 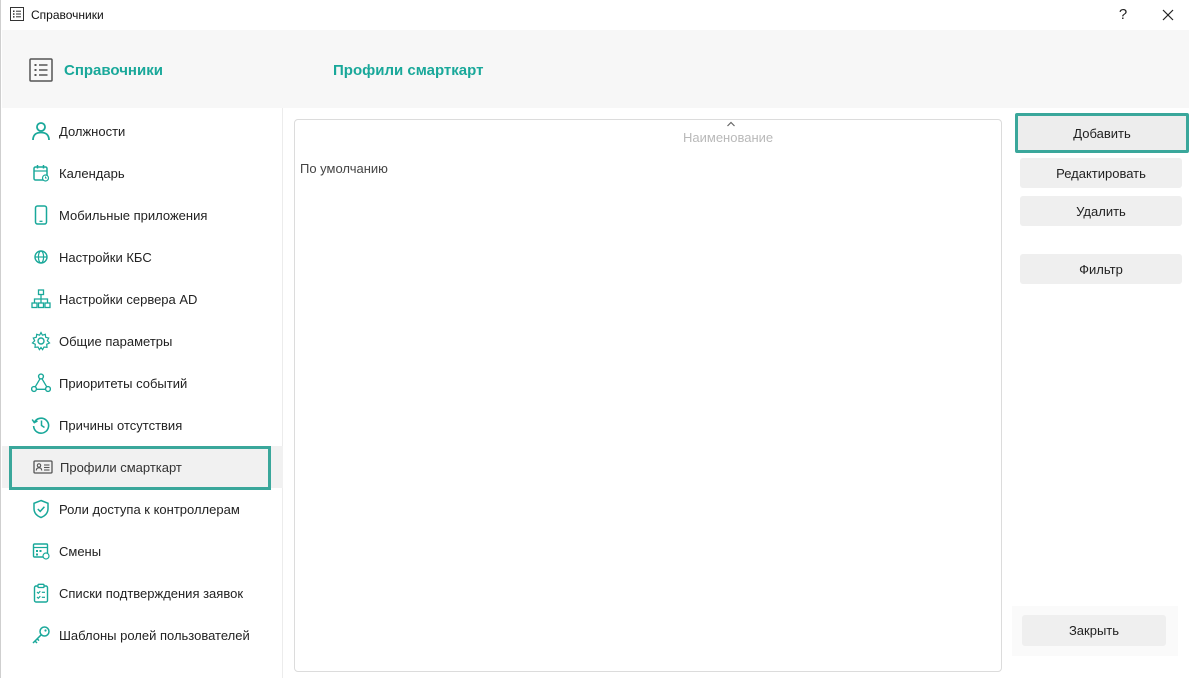 I want to click on sidebar-item-label: Роли доступа к контроллерам, so click(x=149, y=509).